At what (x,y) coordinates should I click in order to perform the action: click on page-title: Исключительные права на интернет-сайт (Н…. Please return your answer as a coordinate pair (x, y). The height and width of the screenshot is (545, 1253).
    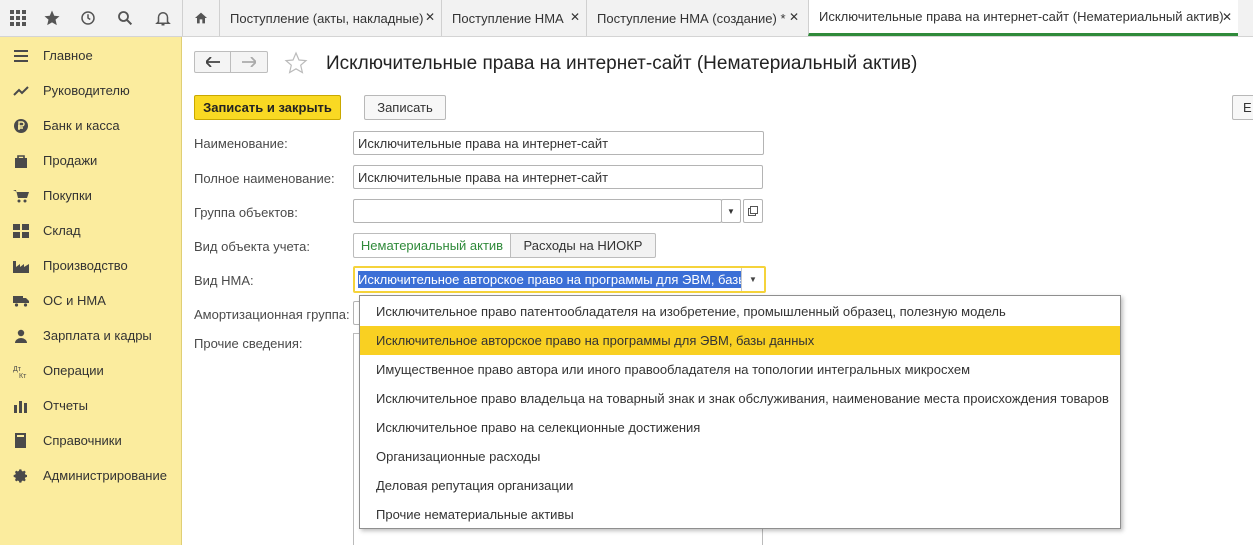
    Looking at the image, I should click on (622, 63).